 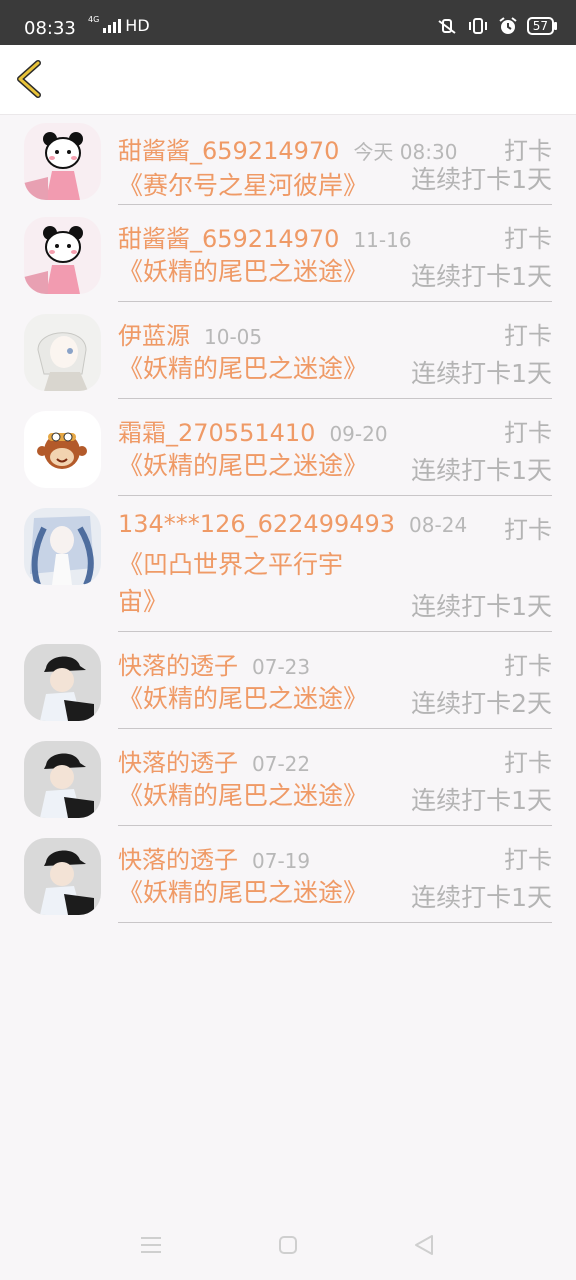 What do you see at coordinates (247, 583) in the screenshot?
I see `entry-book: 《凹凸世界之平行宇宙》` at bounding box center [247, 583].